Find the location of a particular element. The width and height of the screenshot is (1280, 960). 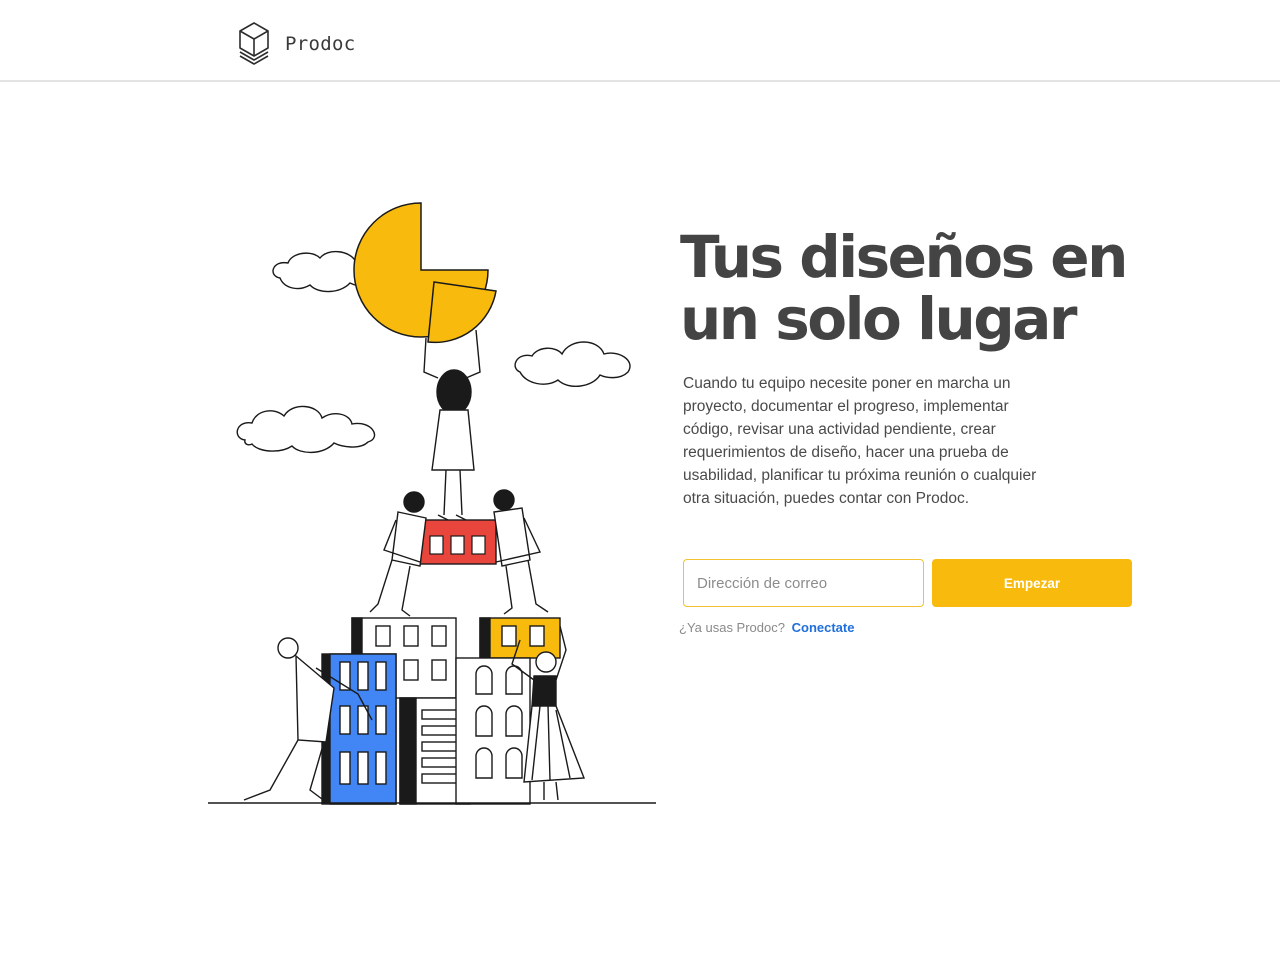

email-input is located at coordinates (803, 583).